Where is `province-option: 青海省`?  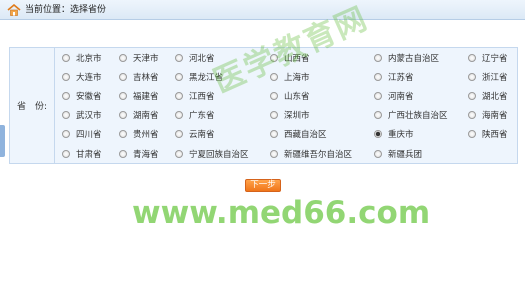 province-option: 青海省 is located at coordinates (139, 153).